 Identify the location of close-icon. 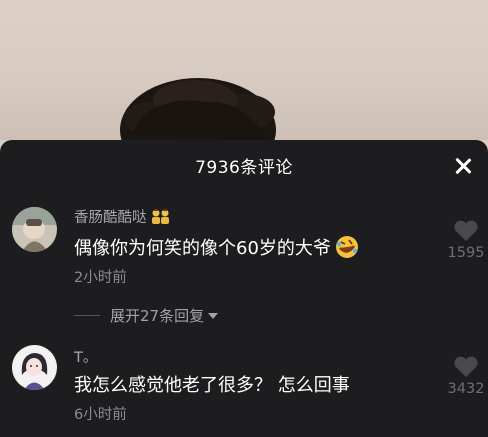
(463, 166).